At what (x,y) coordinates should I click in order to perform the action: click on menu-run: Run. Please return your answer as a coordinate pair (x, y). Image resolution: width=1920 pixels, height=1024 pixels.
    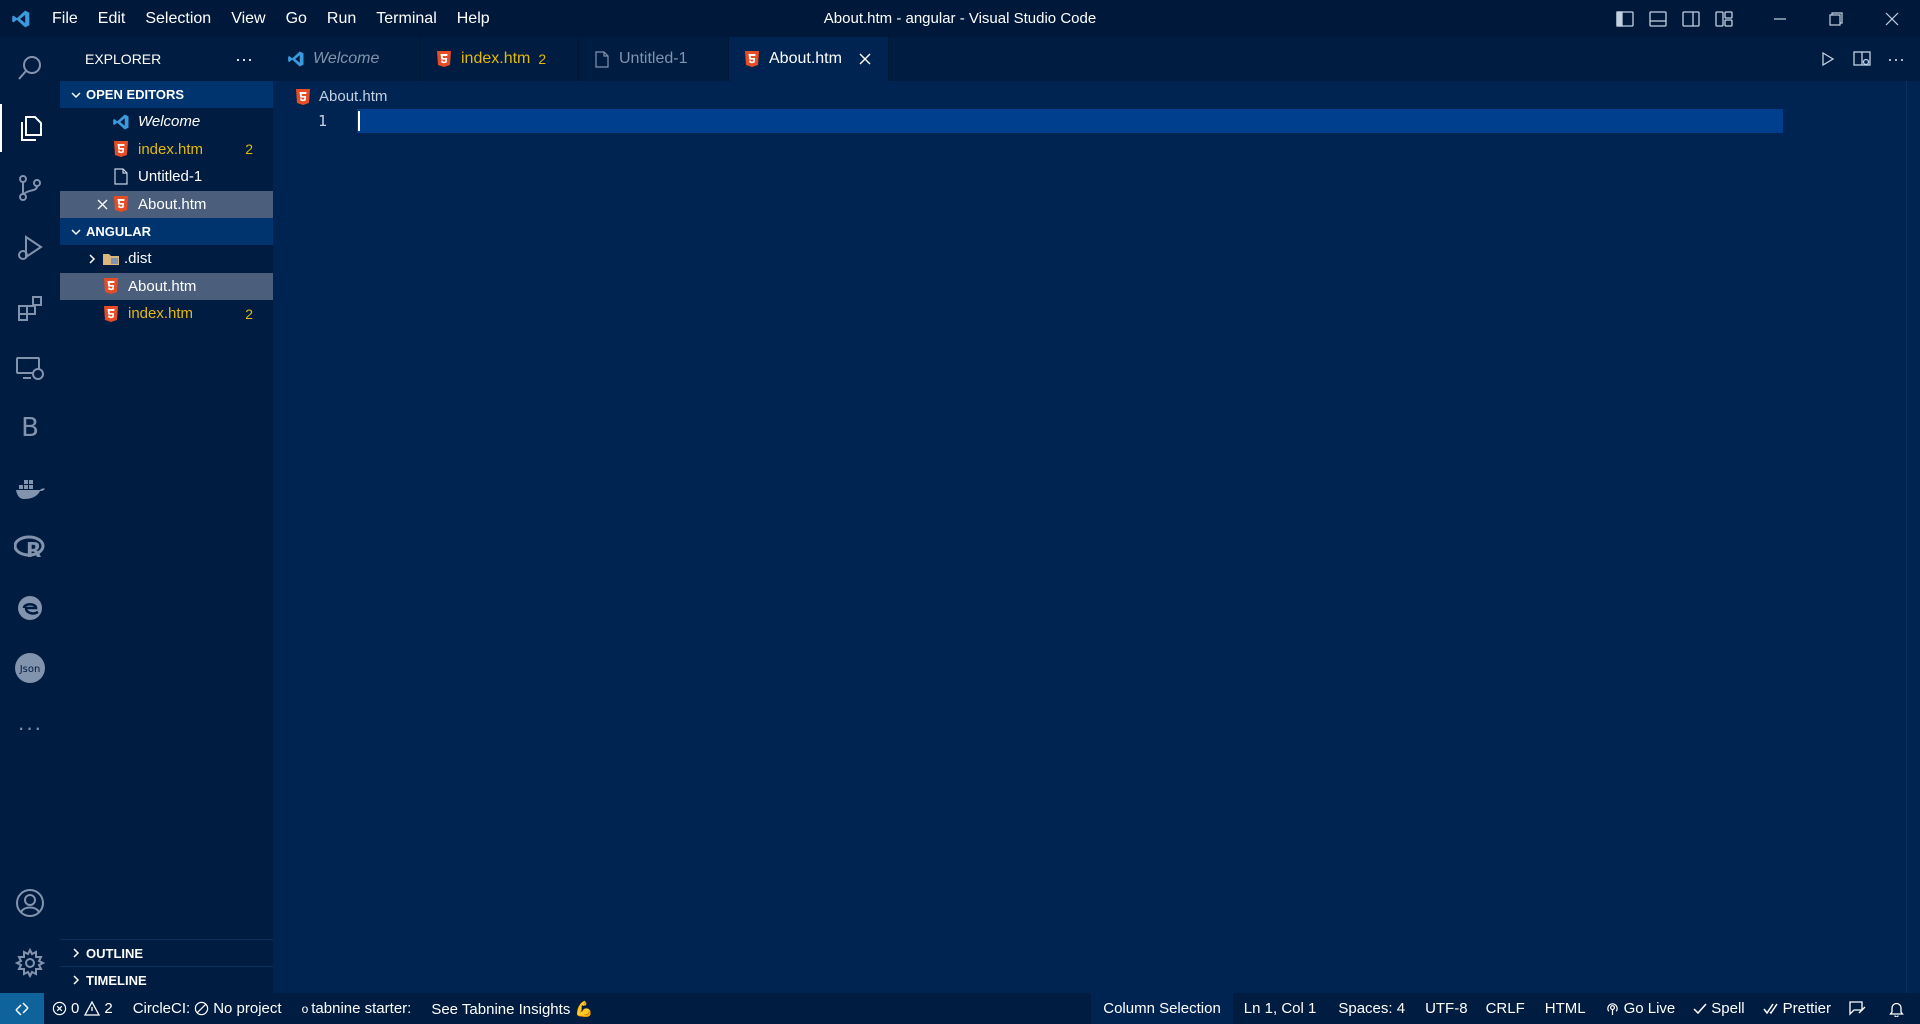
    Looking at the image, I should click on (341, 18).